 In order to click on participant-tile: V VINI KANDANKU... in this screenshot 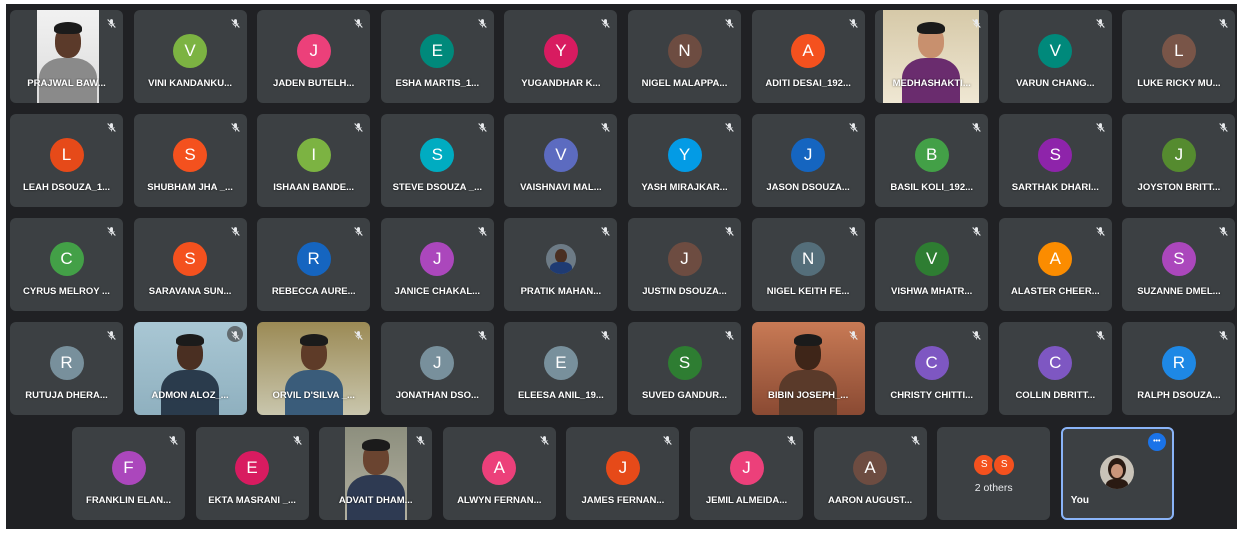, I will do `click(190, 56)`.